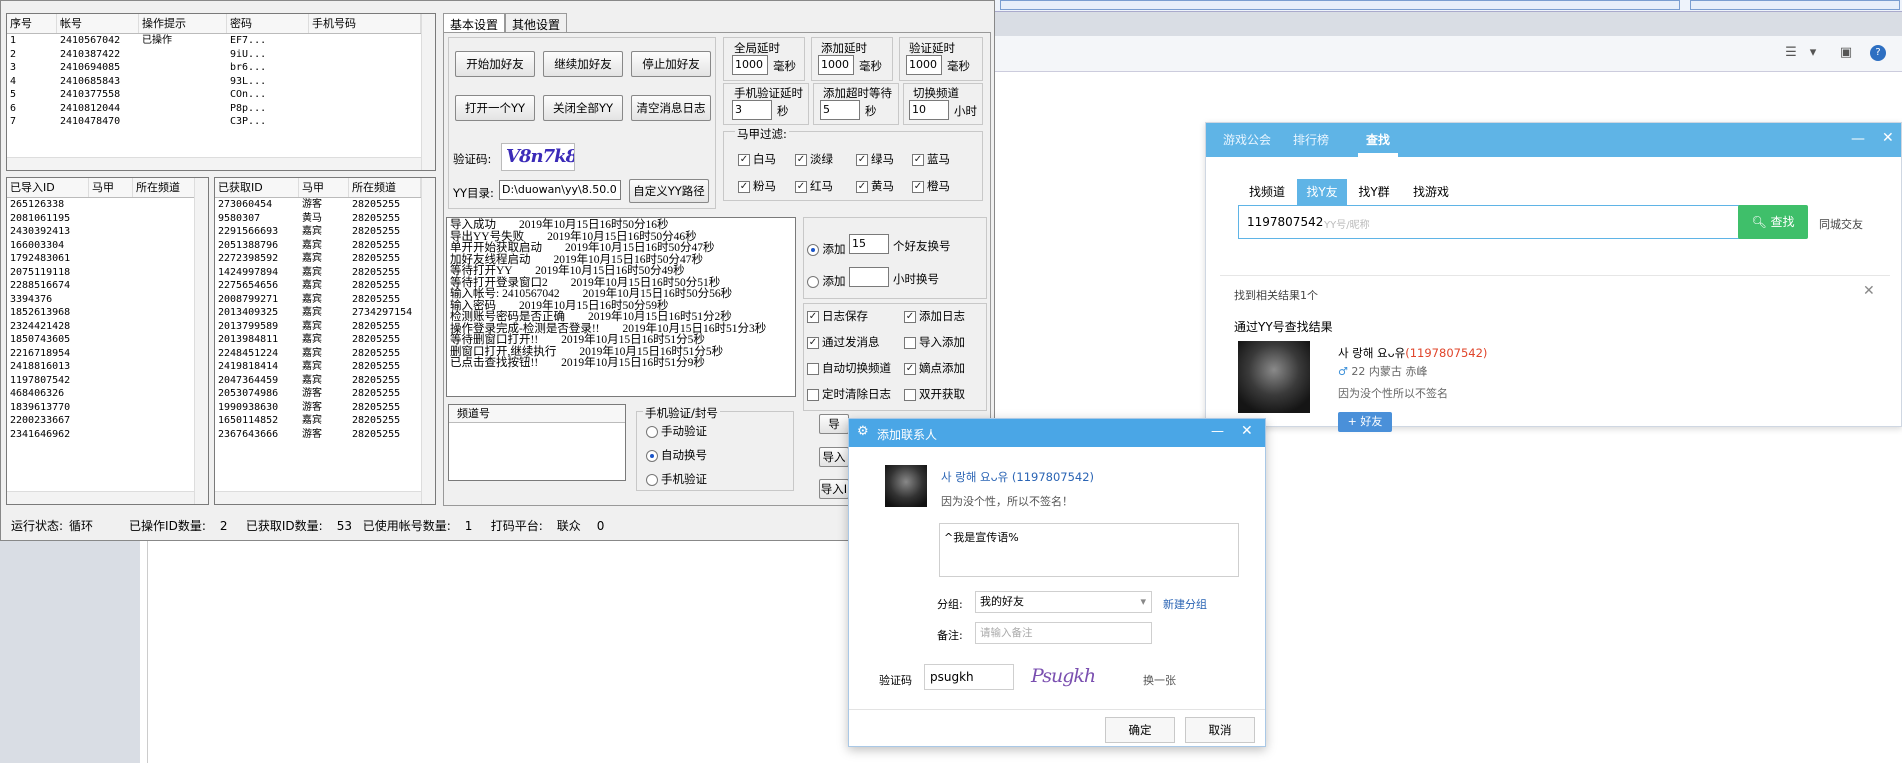 Image resolution: width=1902 pixels, height=763 pixels. Describe the element at coordinates (107, 381) in the screenshot. I see `table-row: 1197807542` at that location.